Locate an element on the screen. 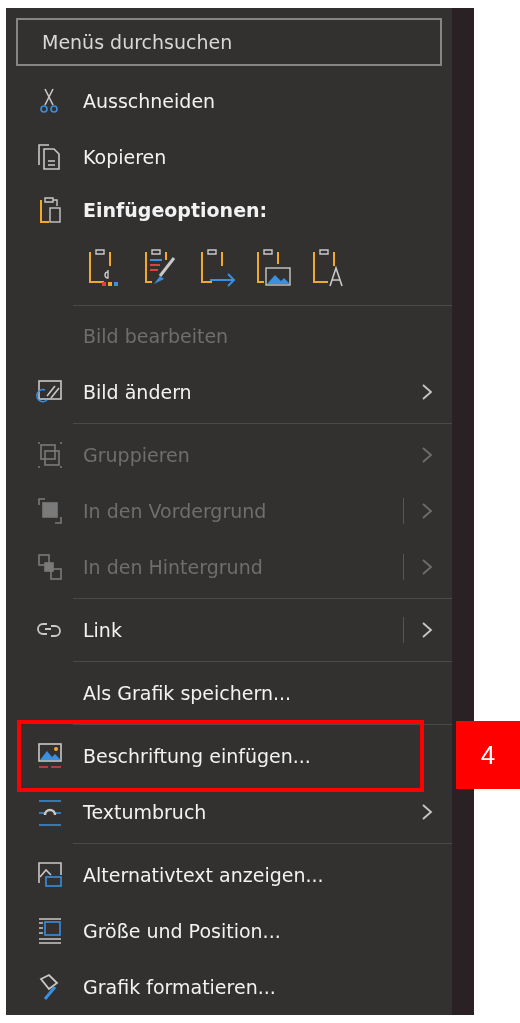 Image resolution: width=520 pixels, height=1023 pixels. search-field: Menüs durchsuchen is located at coordinates (229, 42).